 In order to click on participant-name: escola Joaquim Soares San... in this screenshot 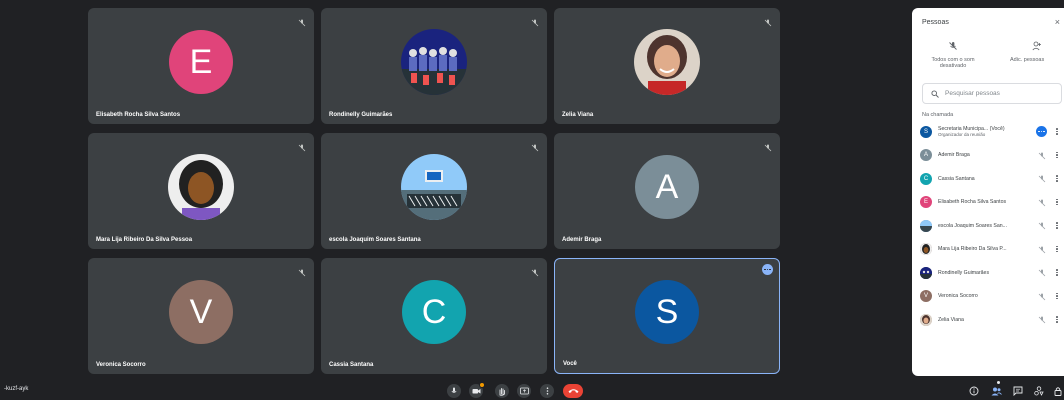, I will do `click(972, 225)`.